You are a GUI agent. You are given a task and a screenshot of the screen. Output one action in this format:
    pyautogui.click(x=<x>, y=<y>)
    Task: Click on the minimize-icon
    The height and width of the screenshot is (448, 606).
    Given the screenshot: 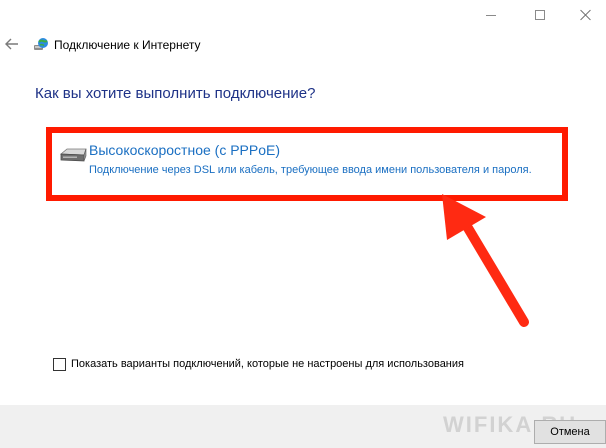 What is the action you would take?
    pyautogui.click(x=491, y=15)
    